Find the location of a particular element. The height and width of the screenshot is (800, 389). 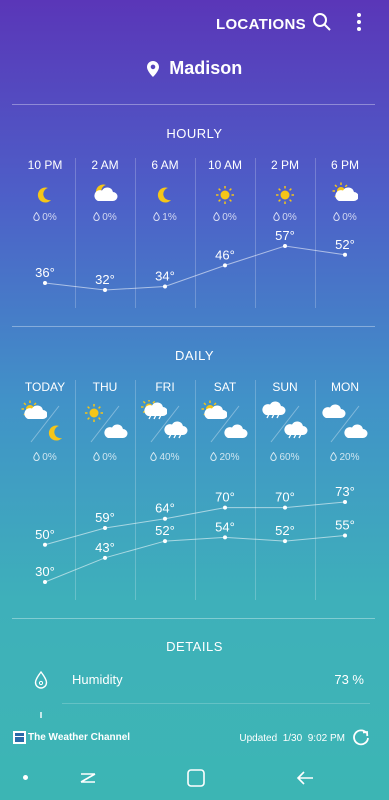

daily-high-label: 73° is located at coordinates (345, 491).